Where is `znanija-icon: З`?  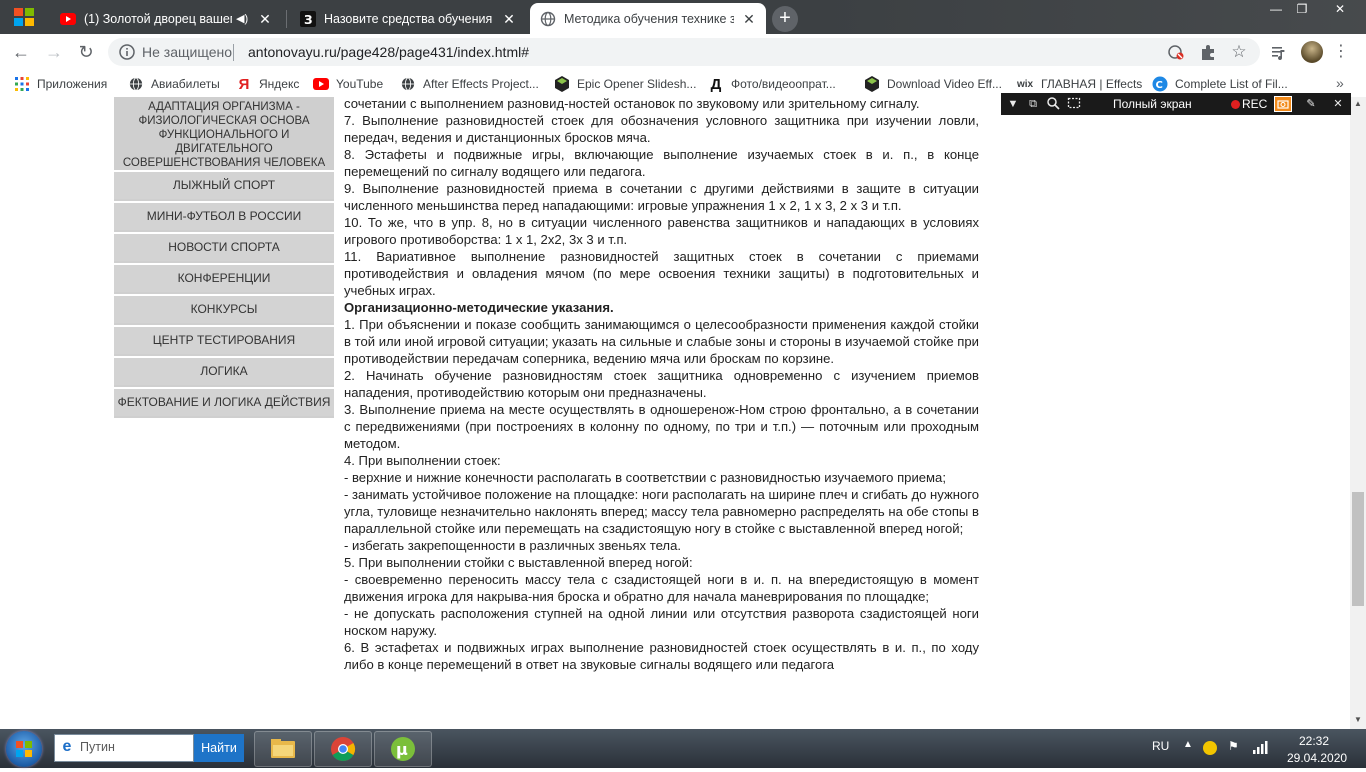
znanija-icon: З is located at coordinates (308, 18).